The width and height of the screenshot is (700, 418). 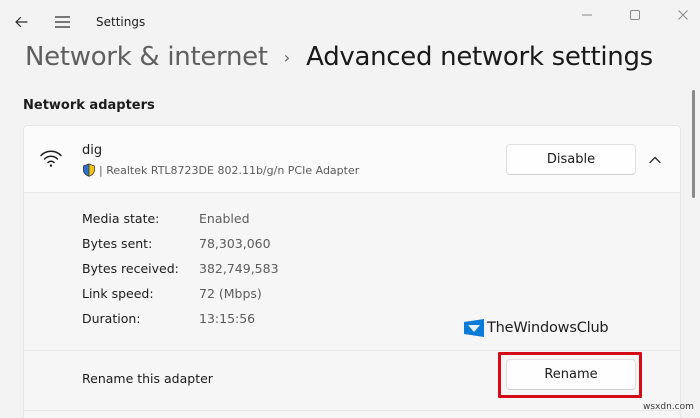 I want to click on collapse-toggle, so click(x=655, y=160).